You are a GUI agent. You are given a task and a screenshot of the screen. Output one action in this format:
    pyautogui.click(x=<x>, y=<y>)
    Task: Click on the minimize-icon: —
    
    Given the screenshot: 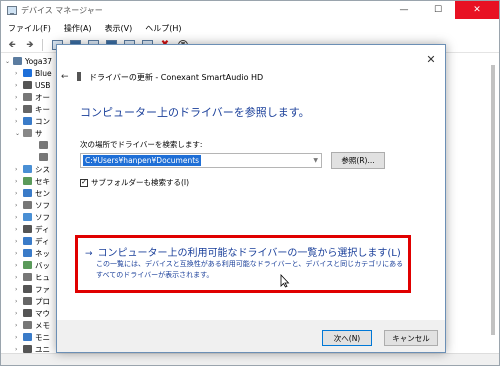 What is the action you would take?
    pyautogui.click(x=404, y=10)
    